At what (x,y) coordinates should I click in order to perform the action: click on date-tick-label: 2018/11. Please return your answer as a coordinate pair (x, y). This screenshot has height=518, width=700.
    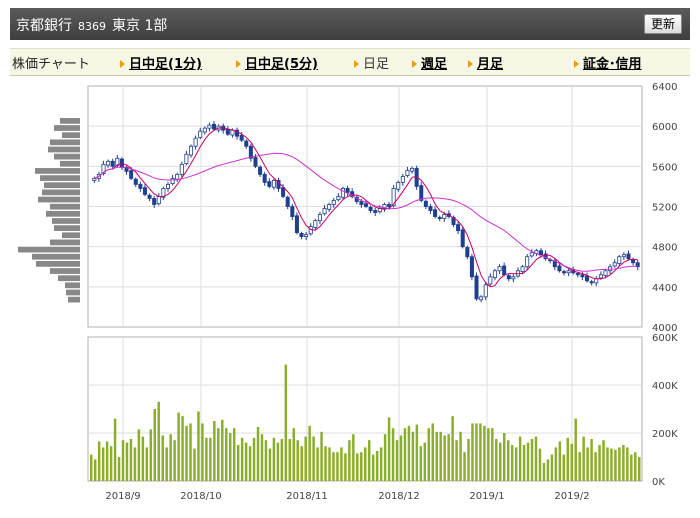
    Looking at the image, I should click on (307, 496).